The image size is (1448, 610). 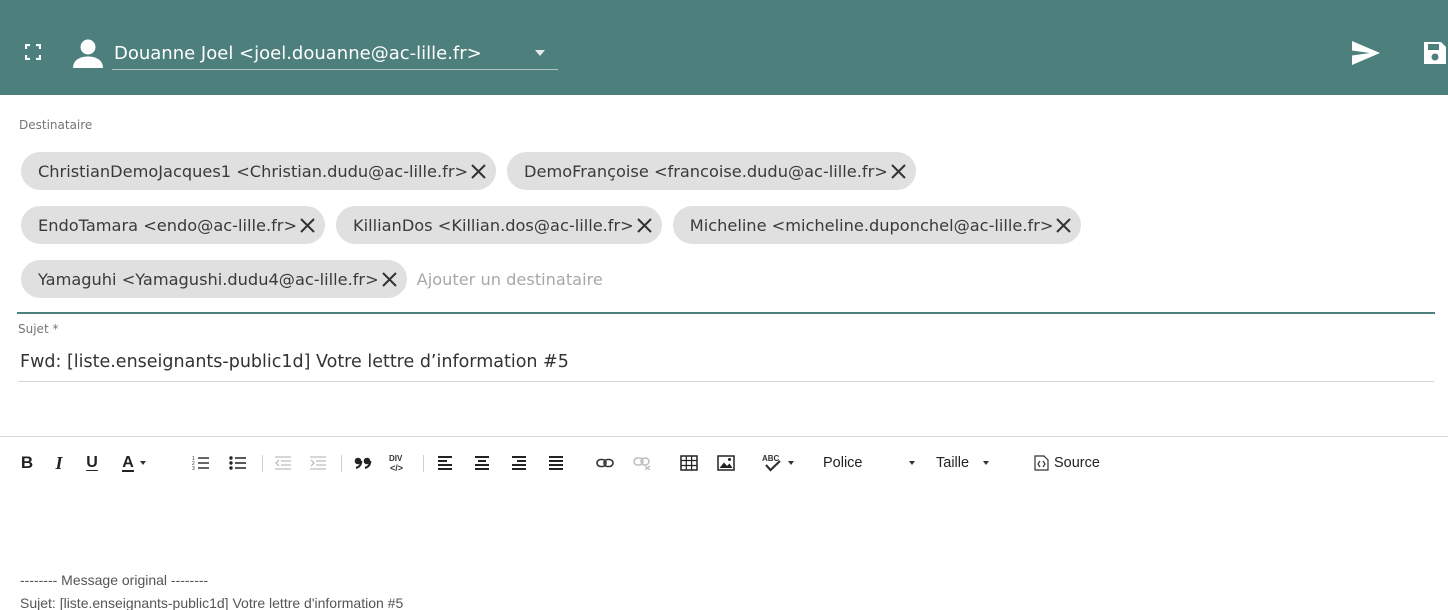 I want to click on div-button: DIV </>, so click(x=397, y=463).